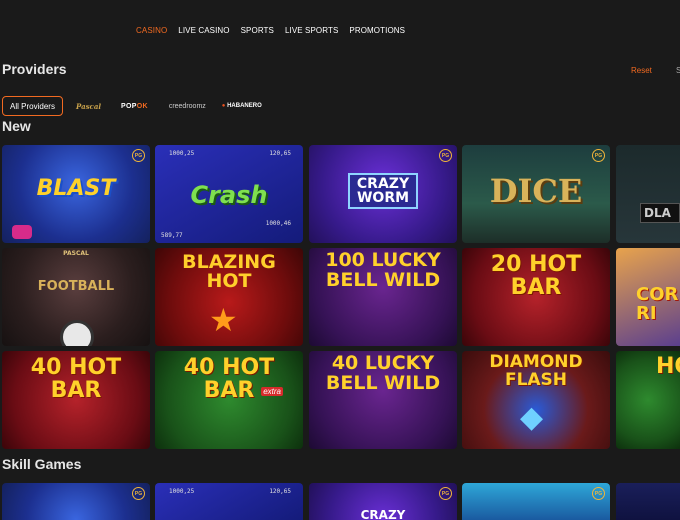  I want to click on nav-sports: SPORTS, so click(257, 30).